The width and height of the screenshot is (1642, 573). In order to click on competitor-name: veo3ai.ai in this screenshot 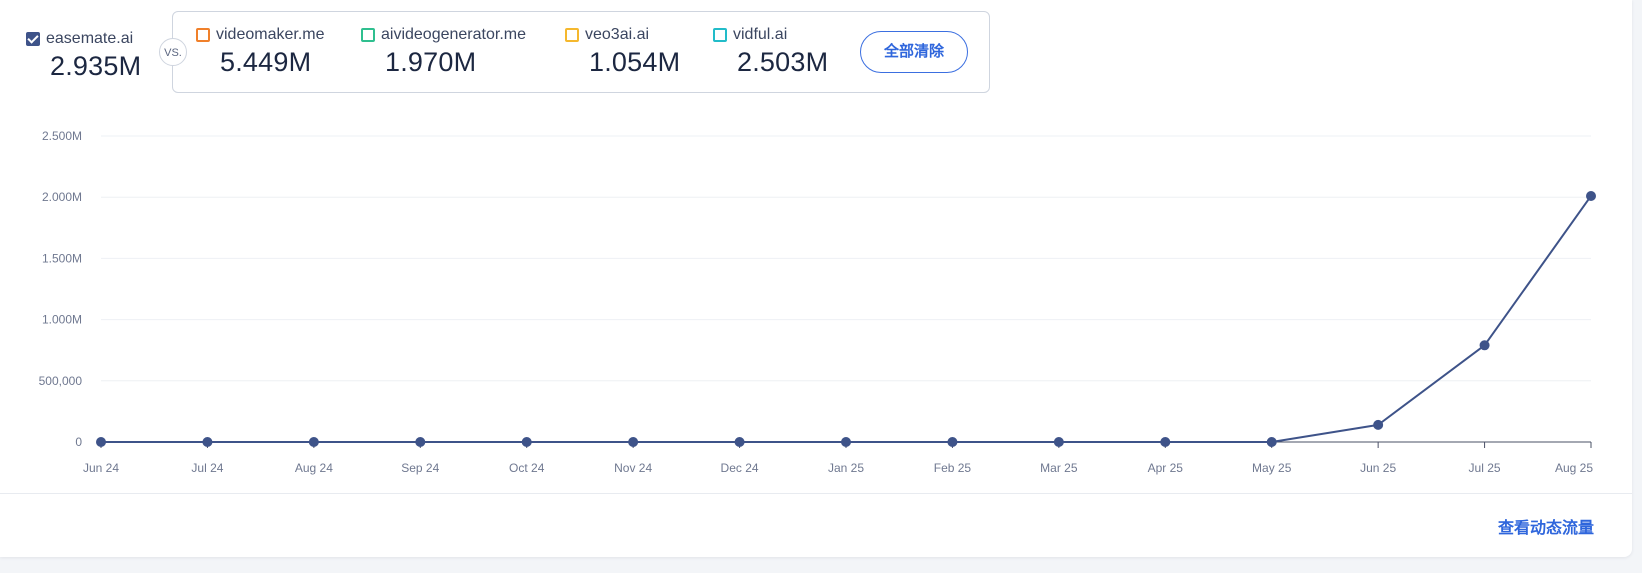, I will do `click(617, 34)`.